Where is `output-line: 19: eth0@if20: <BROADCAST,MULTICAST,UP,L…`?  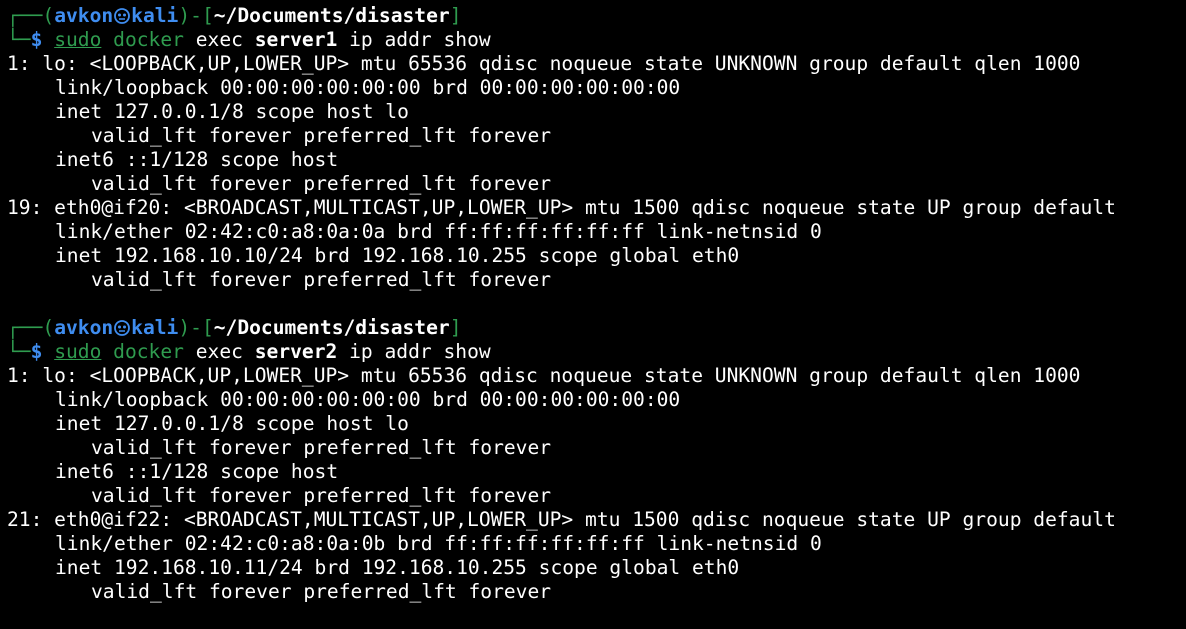
output-line: 19: eth0@if20: <BROADCAST,MULTICAST,UP,L… is located at coordinates (561, 207).